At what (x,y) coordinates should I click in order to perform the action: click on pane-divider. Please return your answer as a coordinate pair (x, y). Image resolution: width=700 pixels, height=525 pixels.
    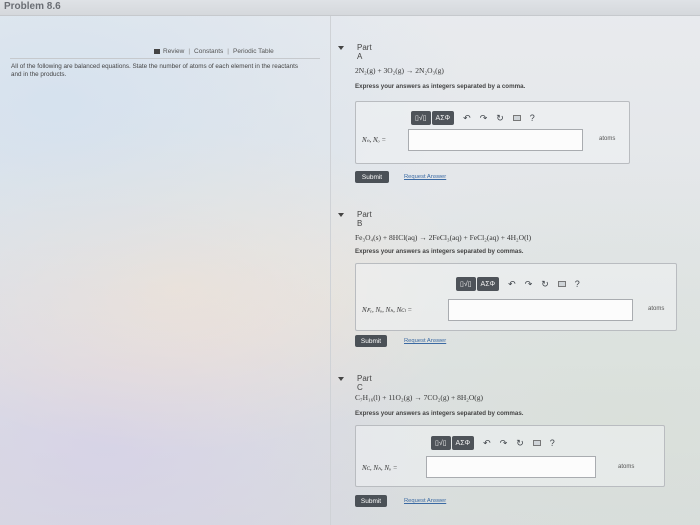
    Looking at the image, I should click on (330, 270).